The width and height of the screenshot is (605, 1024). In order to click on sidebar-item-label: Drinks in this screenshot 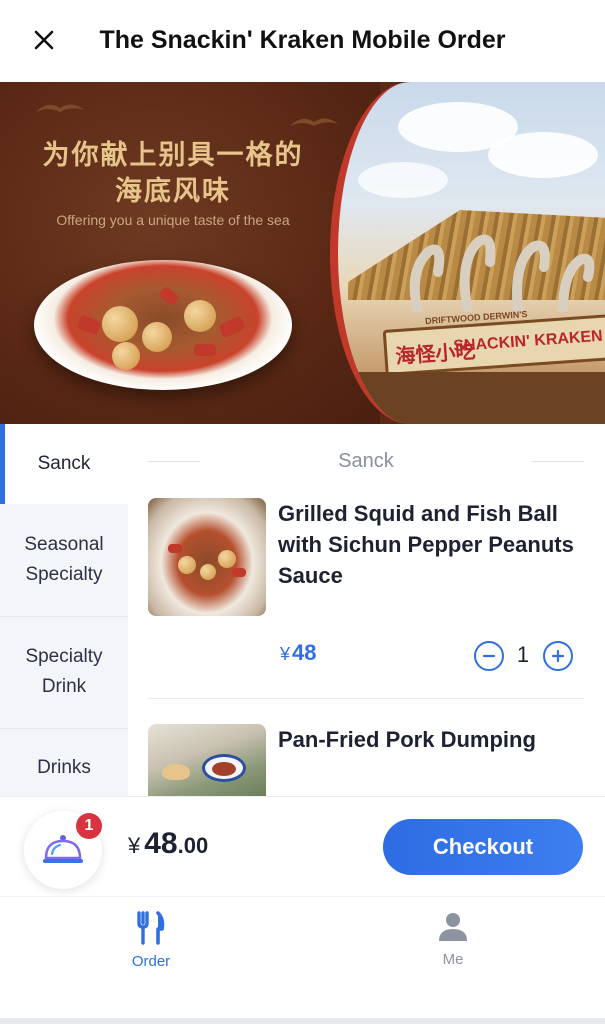, I will do `click(64, 767)`.